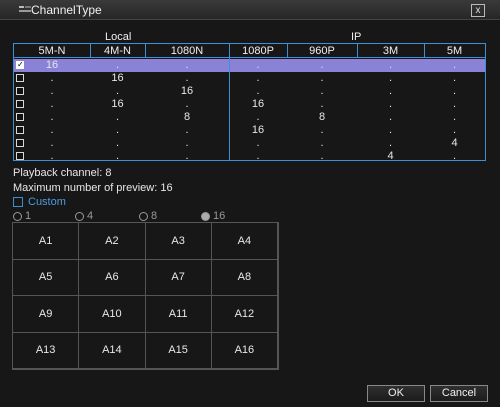 This screenshot has width=500, height=407. I want to click on grid-cell-a1: A1, so click(46, 241).